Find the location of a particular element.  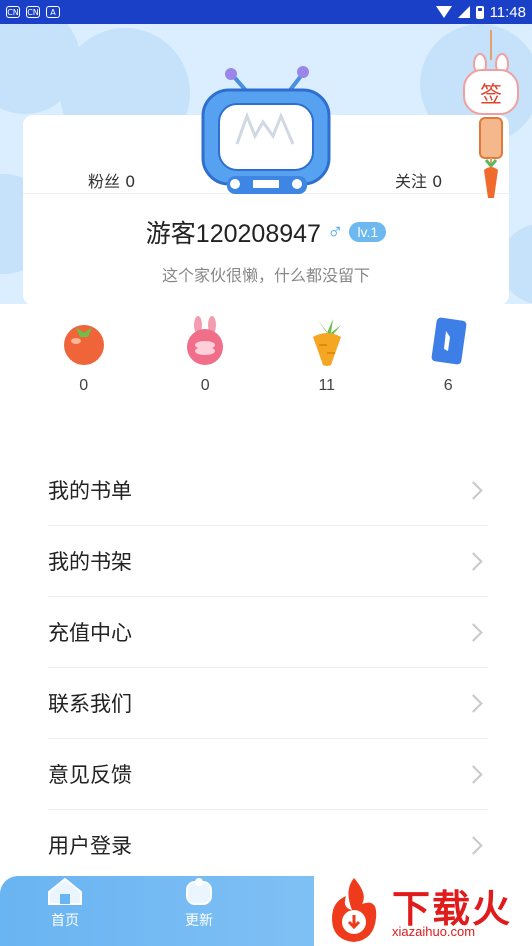

menu-item-label: 意见反馈 is located at coordinates (90, 775).